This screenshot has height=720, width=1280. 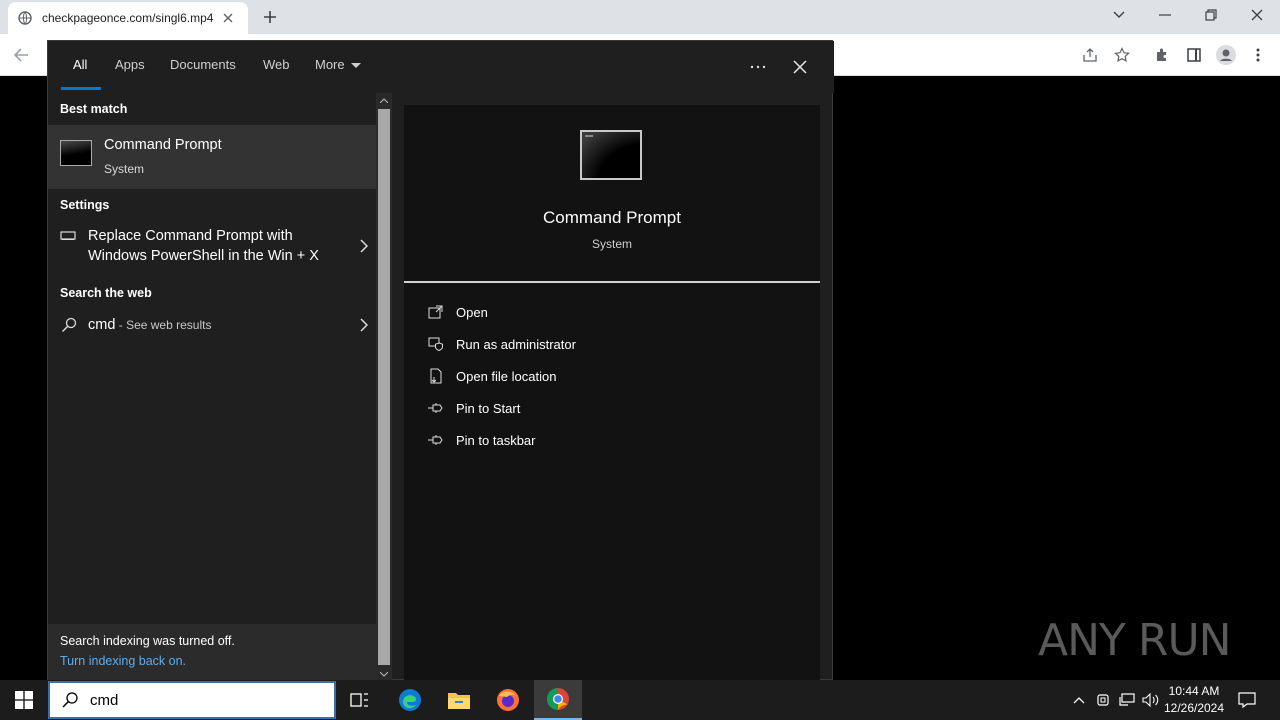 I want to click on task-view-icon, so click(x=359, y=700).